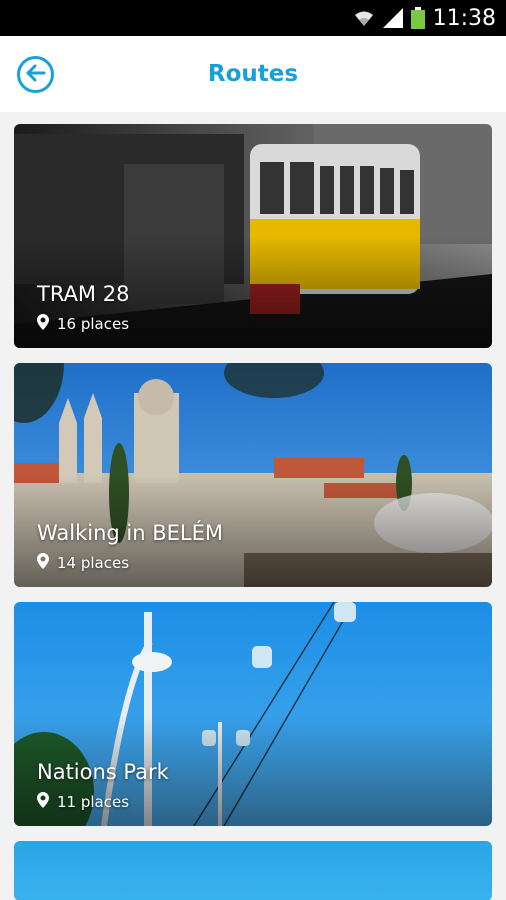 This screenshot has height=900, width=506. I want to click on places-count: 16 places, so click(93, 324).